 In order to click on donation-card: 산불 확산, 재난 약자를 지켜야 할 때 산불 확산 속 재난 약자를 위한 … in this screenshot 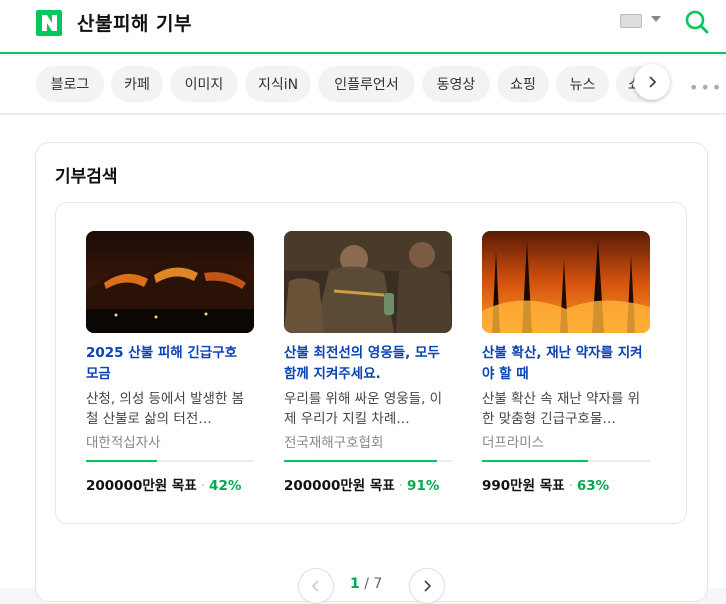, I will do `click(566, 362)`.